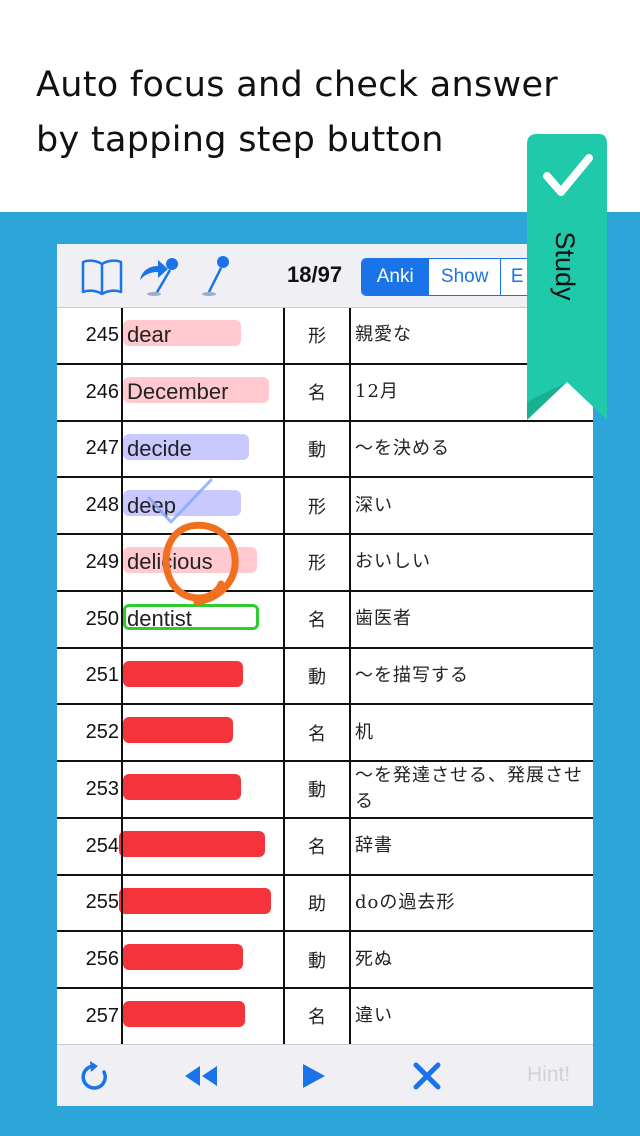 The width and height of the screenshot is (640, 1136). Describe the element at coordinates (315, 274) in the screenshot. I see `progress-counter: 18/97` at that location.